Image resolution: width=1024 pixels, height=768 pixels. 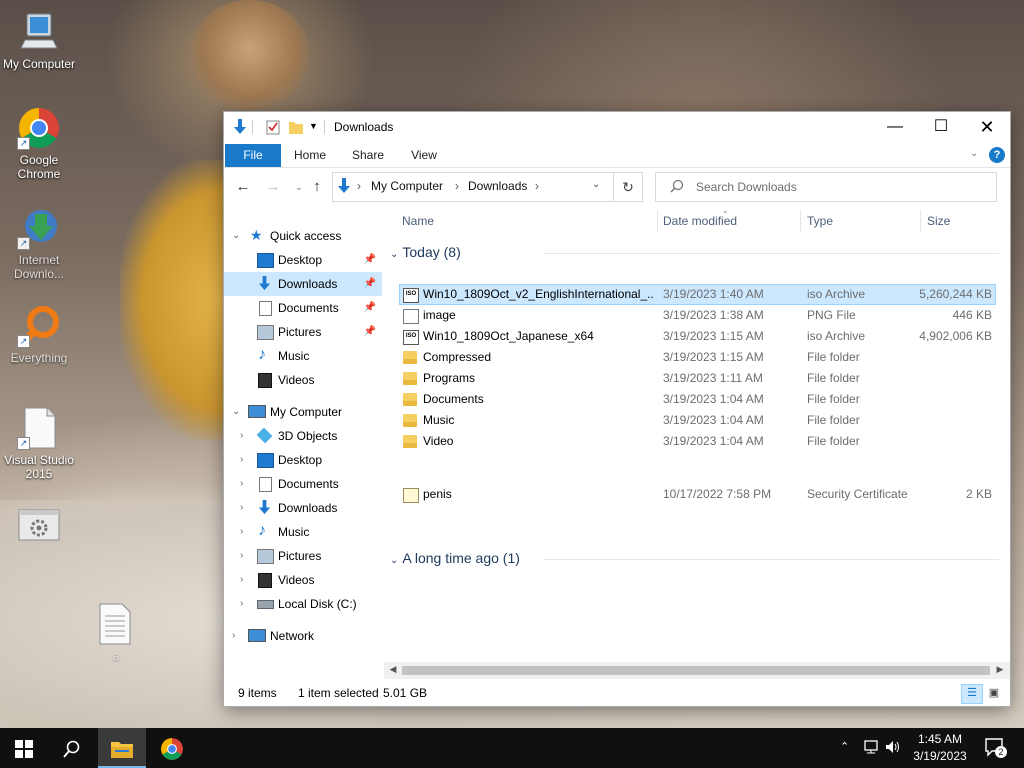 What do you see at coordinates (697, 399) in the screenshot?
I see `file-row: Documents 3/19/2023 1:04 AM File folder` at bounding box center [697, 399].